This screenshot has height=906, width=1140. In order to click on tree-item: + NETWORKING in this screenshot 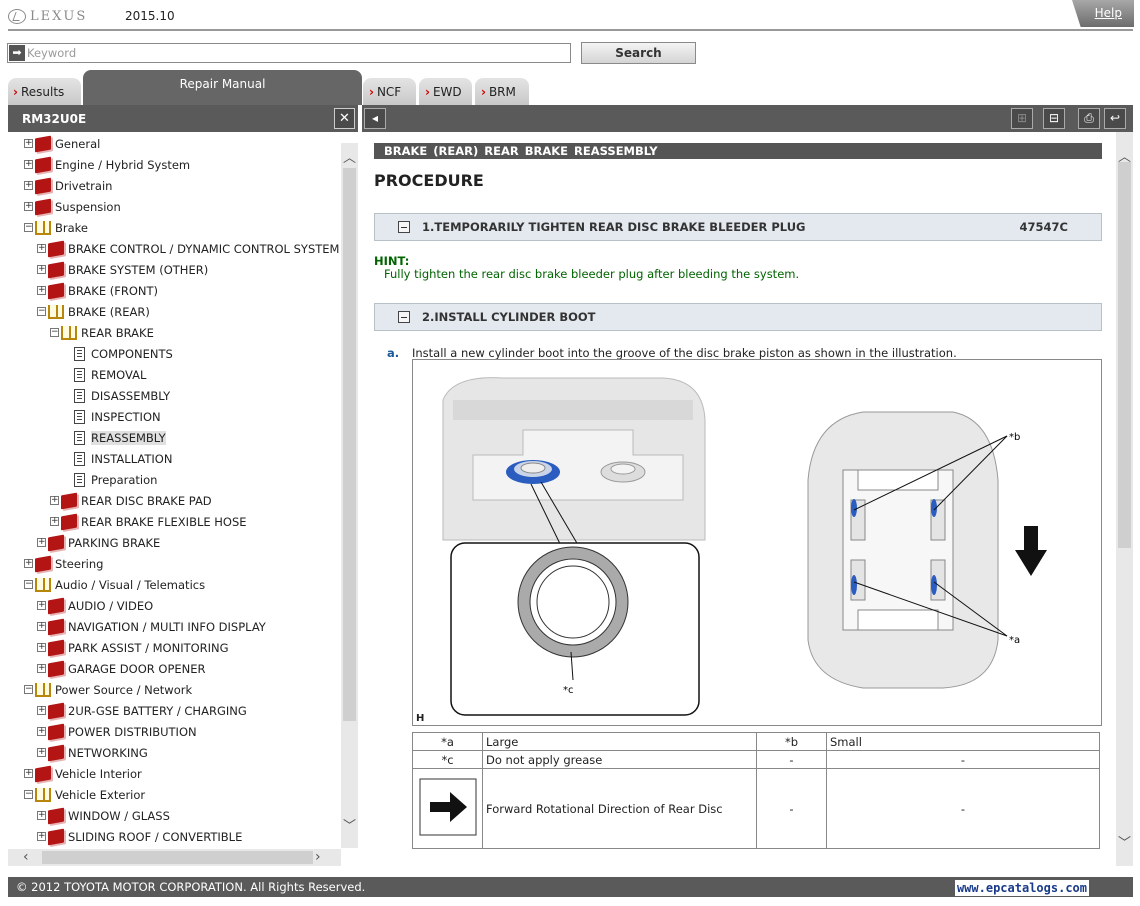, I will do `click(92, 752)`.